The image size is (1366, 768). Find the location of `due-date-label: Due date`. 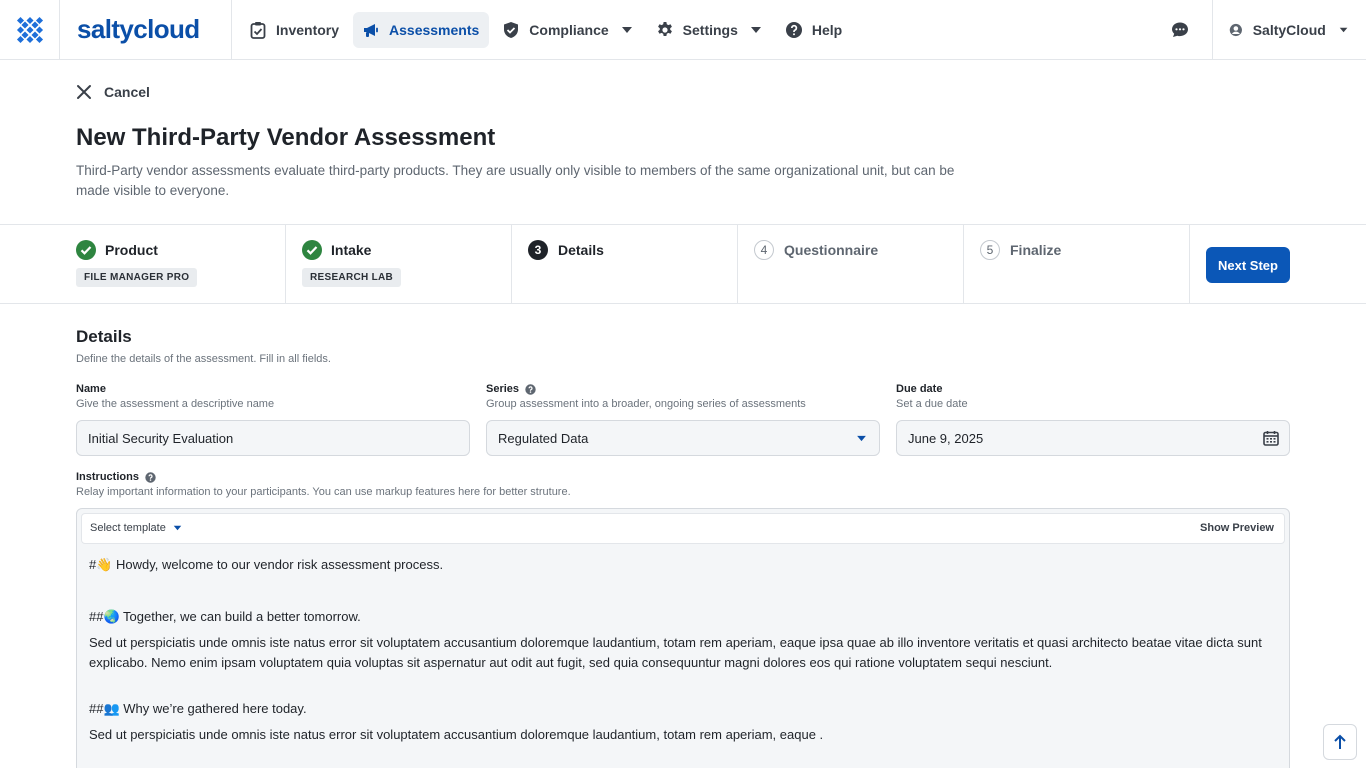

due-date-label: Due date is located at coordinates (919, 389).